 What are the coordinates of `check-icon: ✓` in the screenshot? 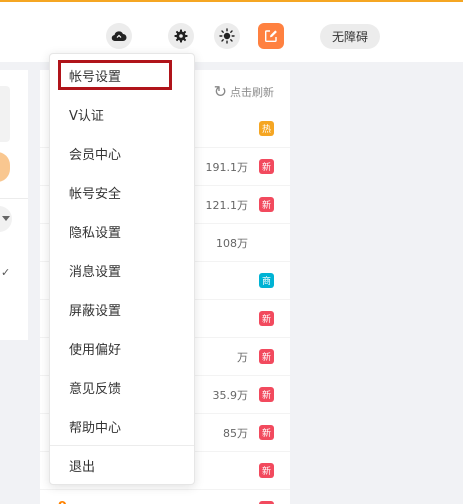 It's located at (6, 272).